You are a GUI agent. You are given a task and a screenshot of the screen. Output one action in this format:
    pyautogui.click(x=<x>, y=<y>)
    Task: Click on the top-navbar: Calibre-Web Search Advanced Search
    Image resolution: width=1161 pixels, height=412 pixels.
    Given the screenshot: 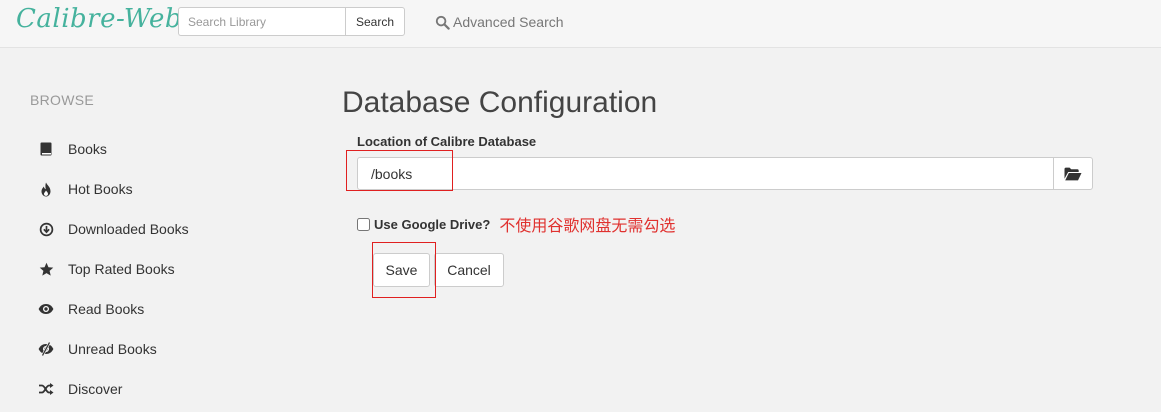 What is the action you would take?
    pyautogui.click(x=580, y=24)
    